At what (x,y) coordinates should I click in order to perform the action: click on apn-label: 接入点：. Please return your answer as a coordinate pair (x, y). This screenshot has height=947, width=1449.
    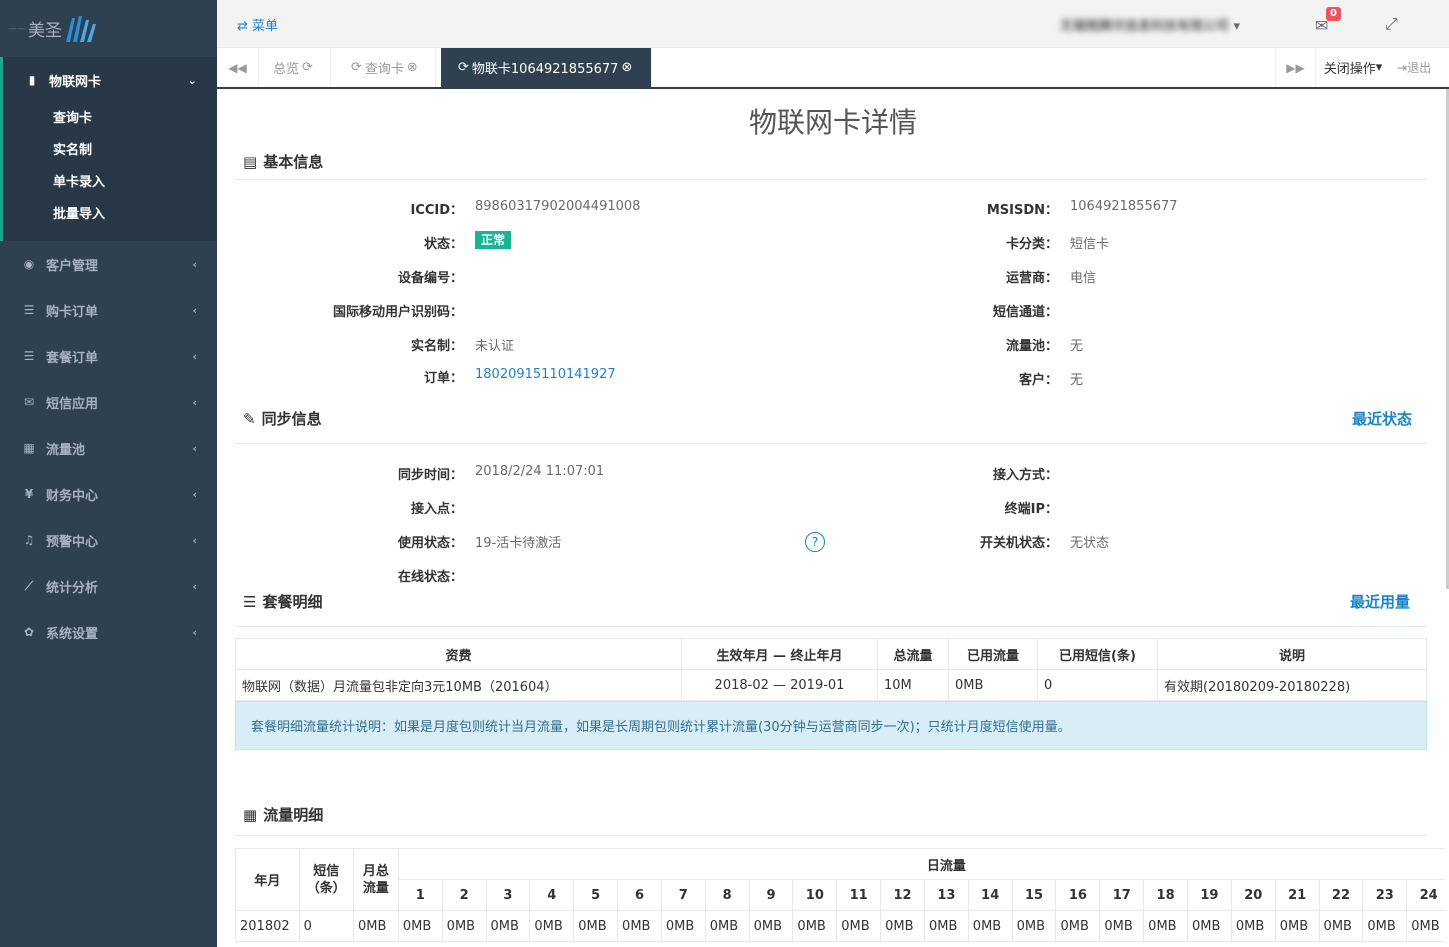
    Looking at the image, I should click on (436, 509).